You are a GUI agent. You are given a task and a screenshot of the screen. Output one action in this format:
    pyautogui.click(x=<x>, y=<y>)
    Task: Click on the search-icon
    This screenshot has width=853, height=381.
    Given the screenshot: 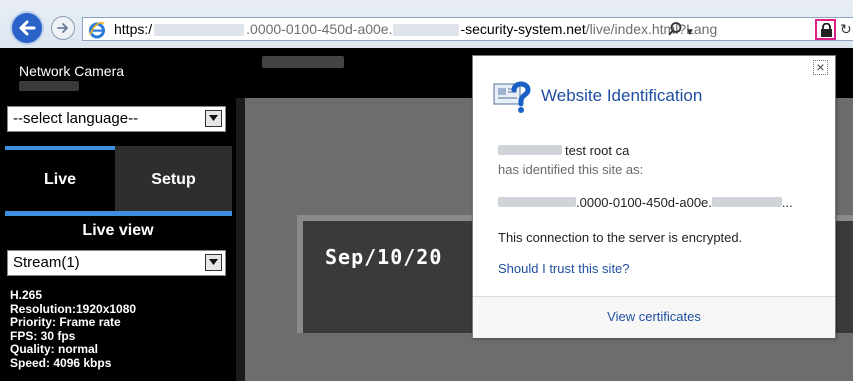 What is the action you would take?
    pyautogui.click(x=675, y=29)
    